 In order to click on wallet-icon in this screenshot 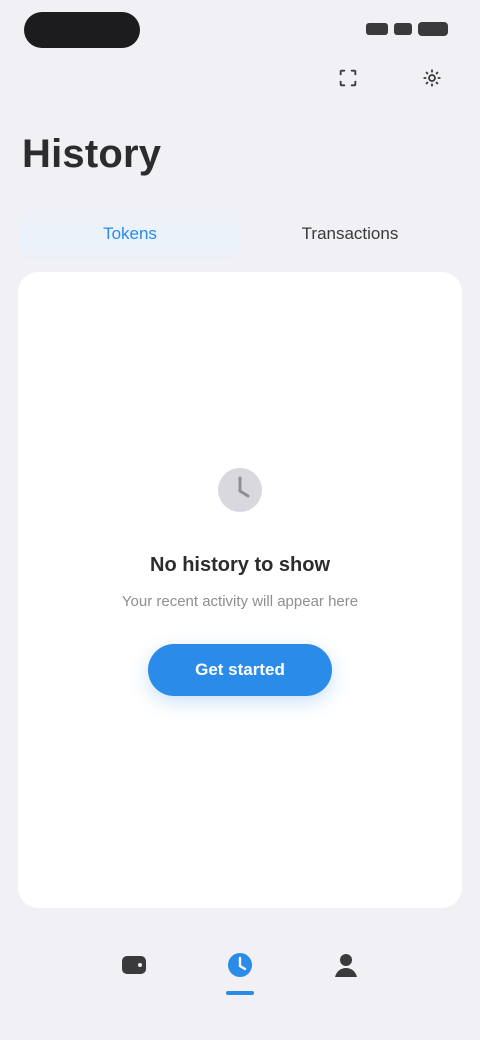, I will do `click(134, 965)`.